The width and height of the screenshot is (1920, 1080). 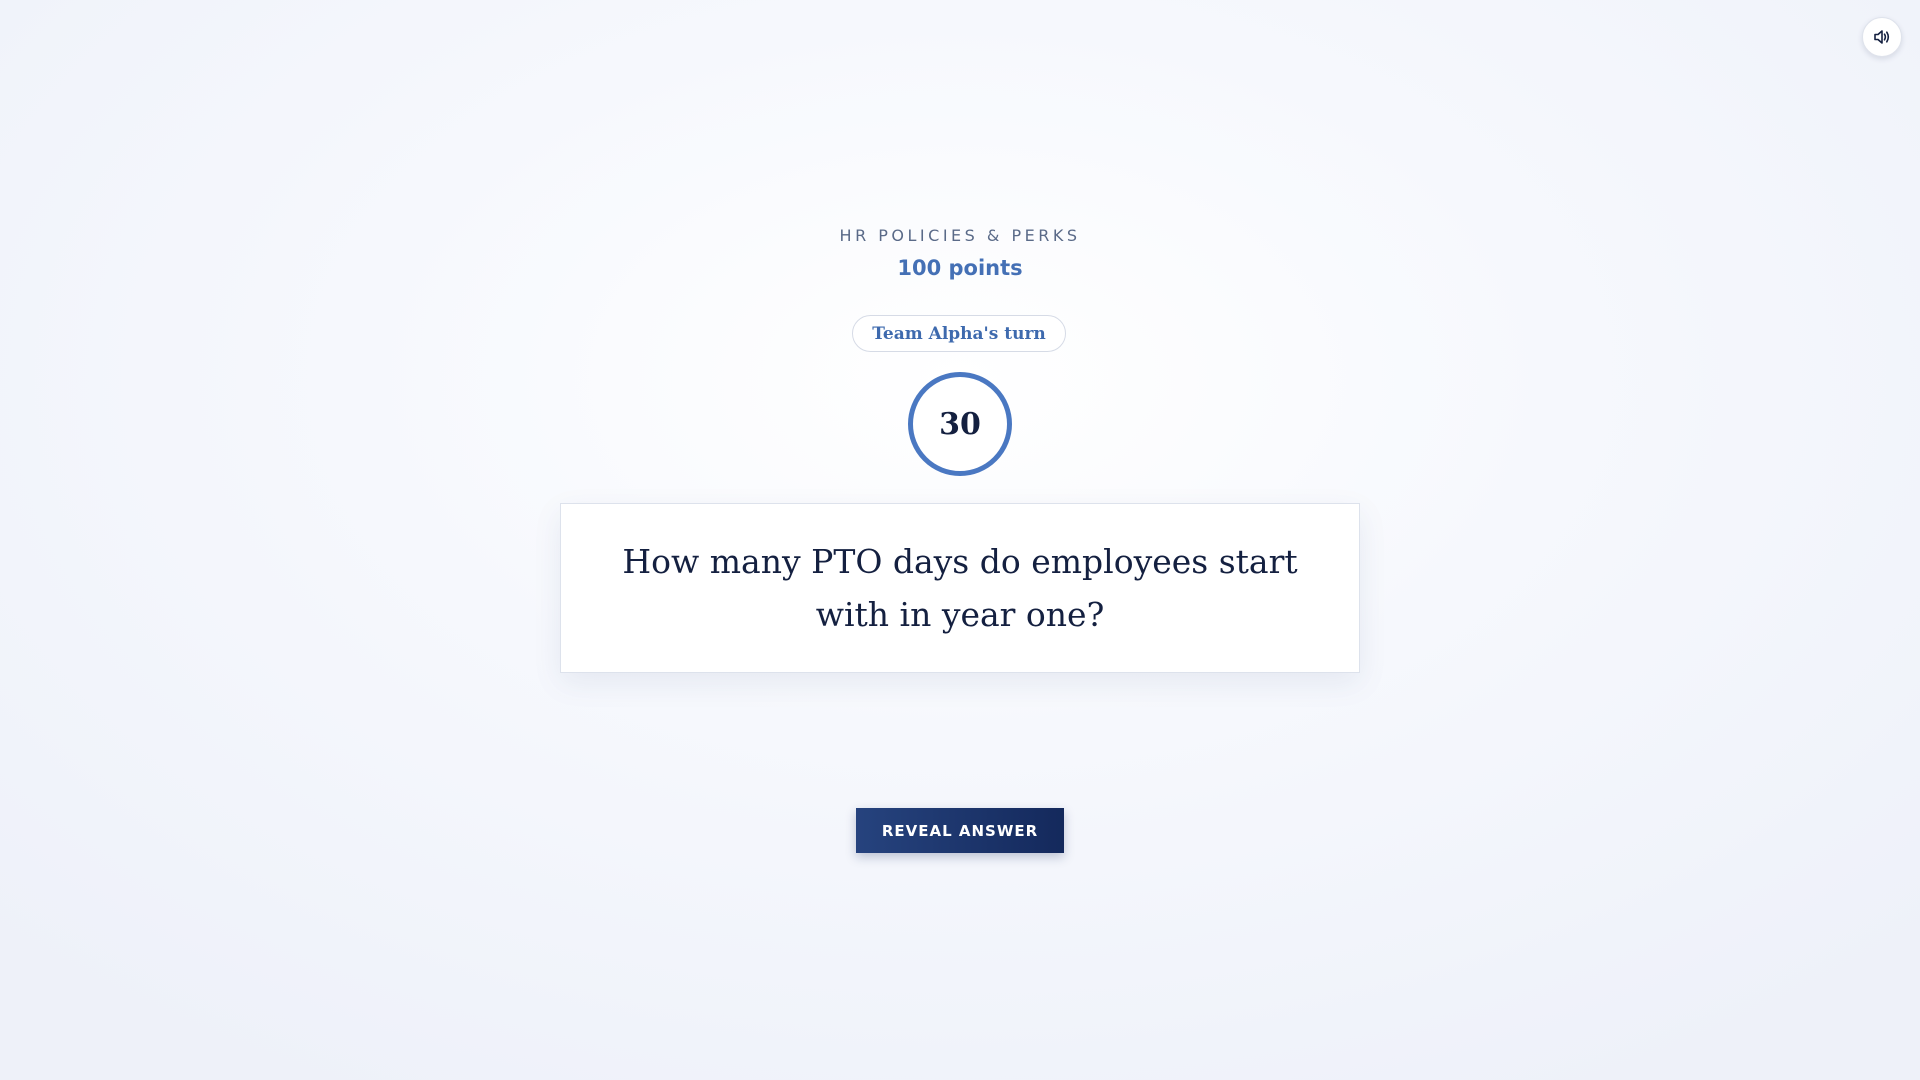 What do you see at coordinates (960, 424) in the screenshot?
I see `countdown-timer: 30` at bounding box center [960, 424].